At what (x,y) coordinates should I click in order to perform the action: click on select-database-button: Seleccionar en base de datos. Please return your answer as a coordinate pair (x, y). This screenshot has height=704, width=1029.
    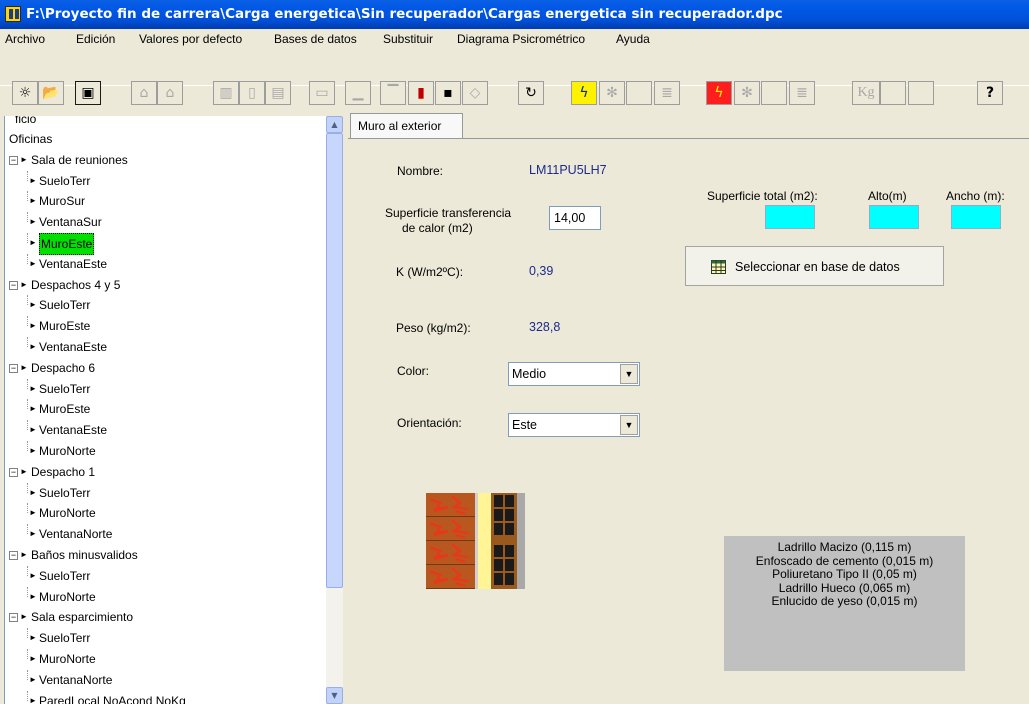
    Looking at the image, I should click on (814, 266).